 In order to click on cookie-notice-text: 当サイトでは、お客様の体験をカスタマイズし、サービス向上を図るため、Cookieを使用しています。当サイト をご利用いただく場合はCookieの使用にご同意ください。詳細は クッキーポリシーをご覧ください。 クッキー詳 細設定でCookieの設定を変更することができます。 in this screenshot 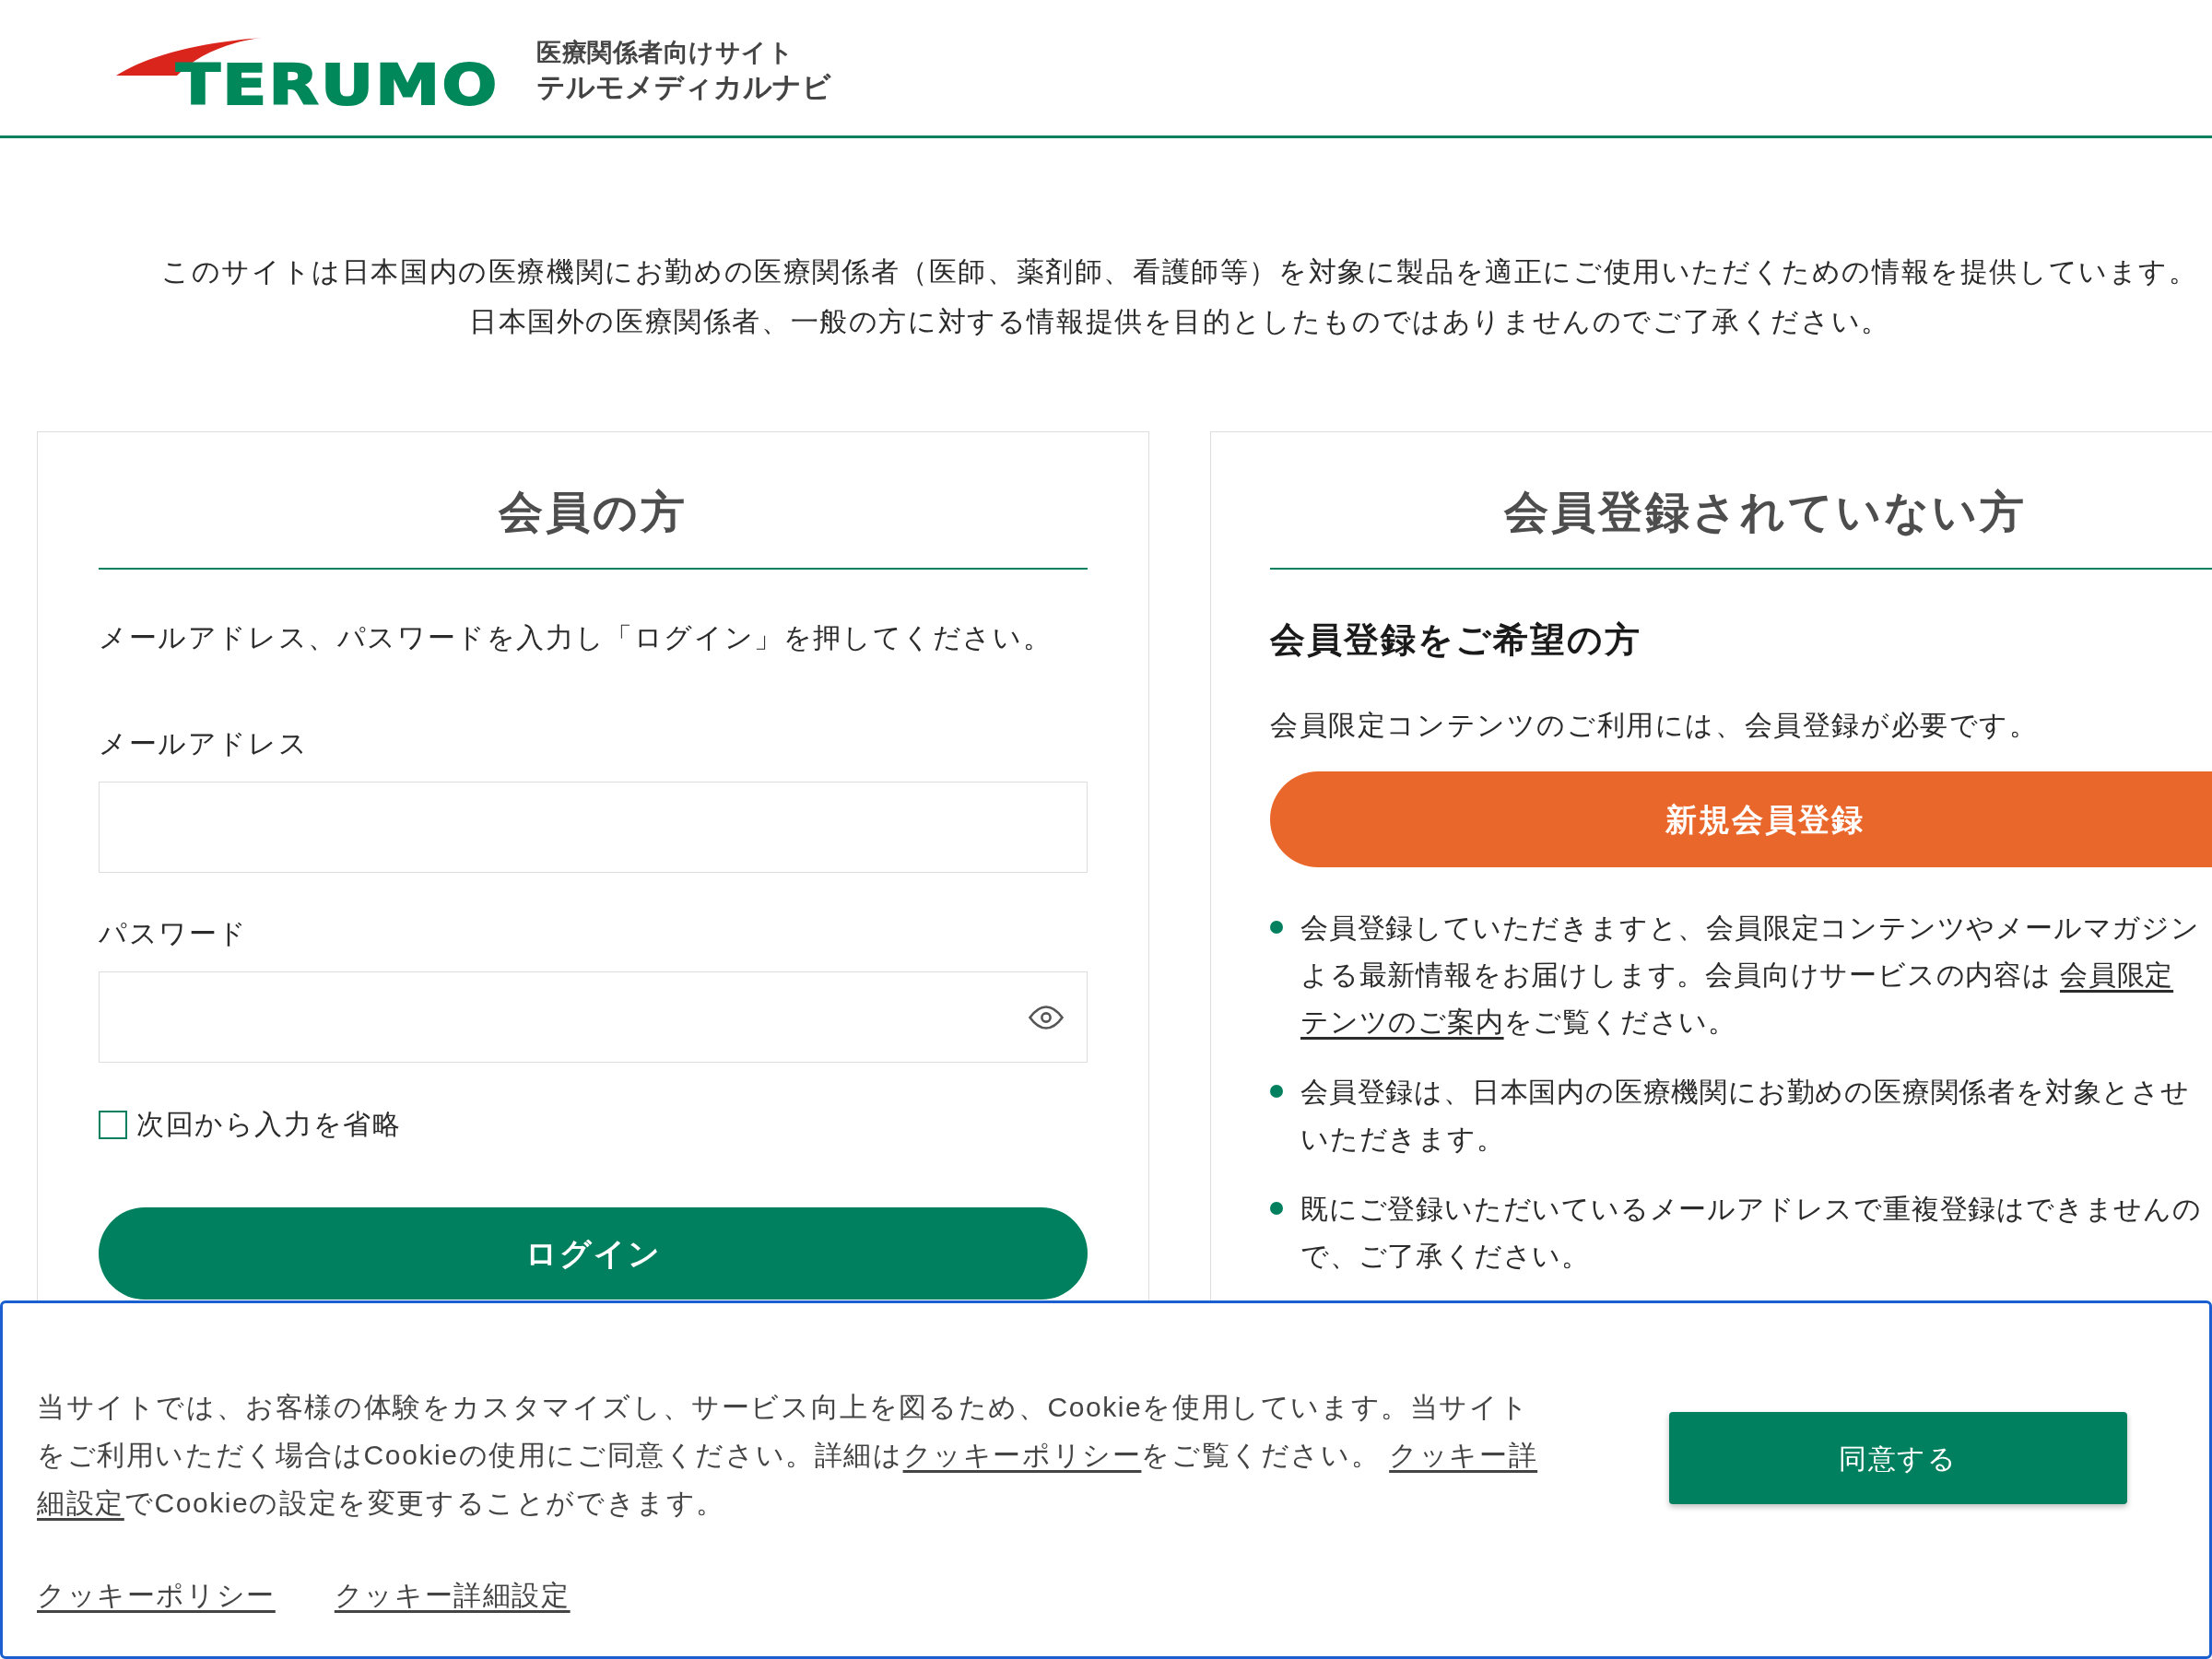, I will do `click(787, 1455)`.